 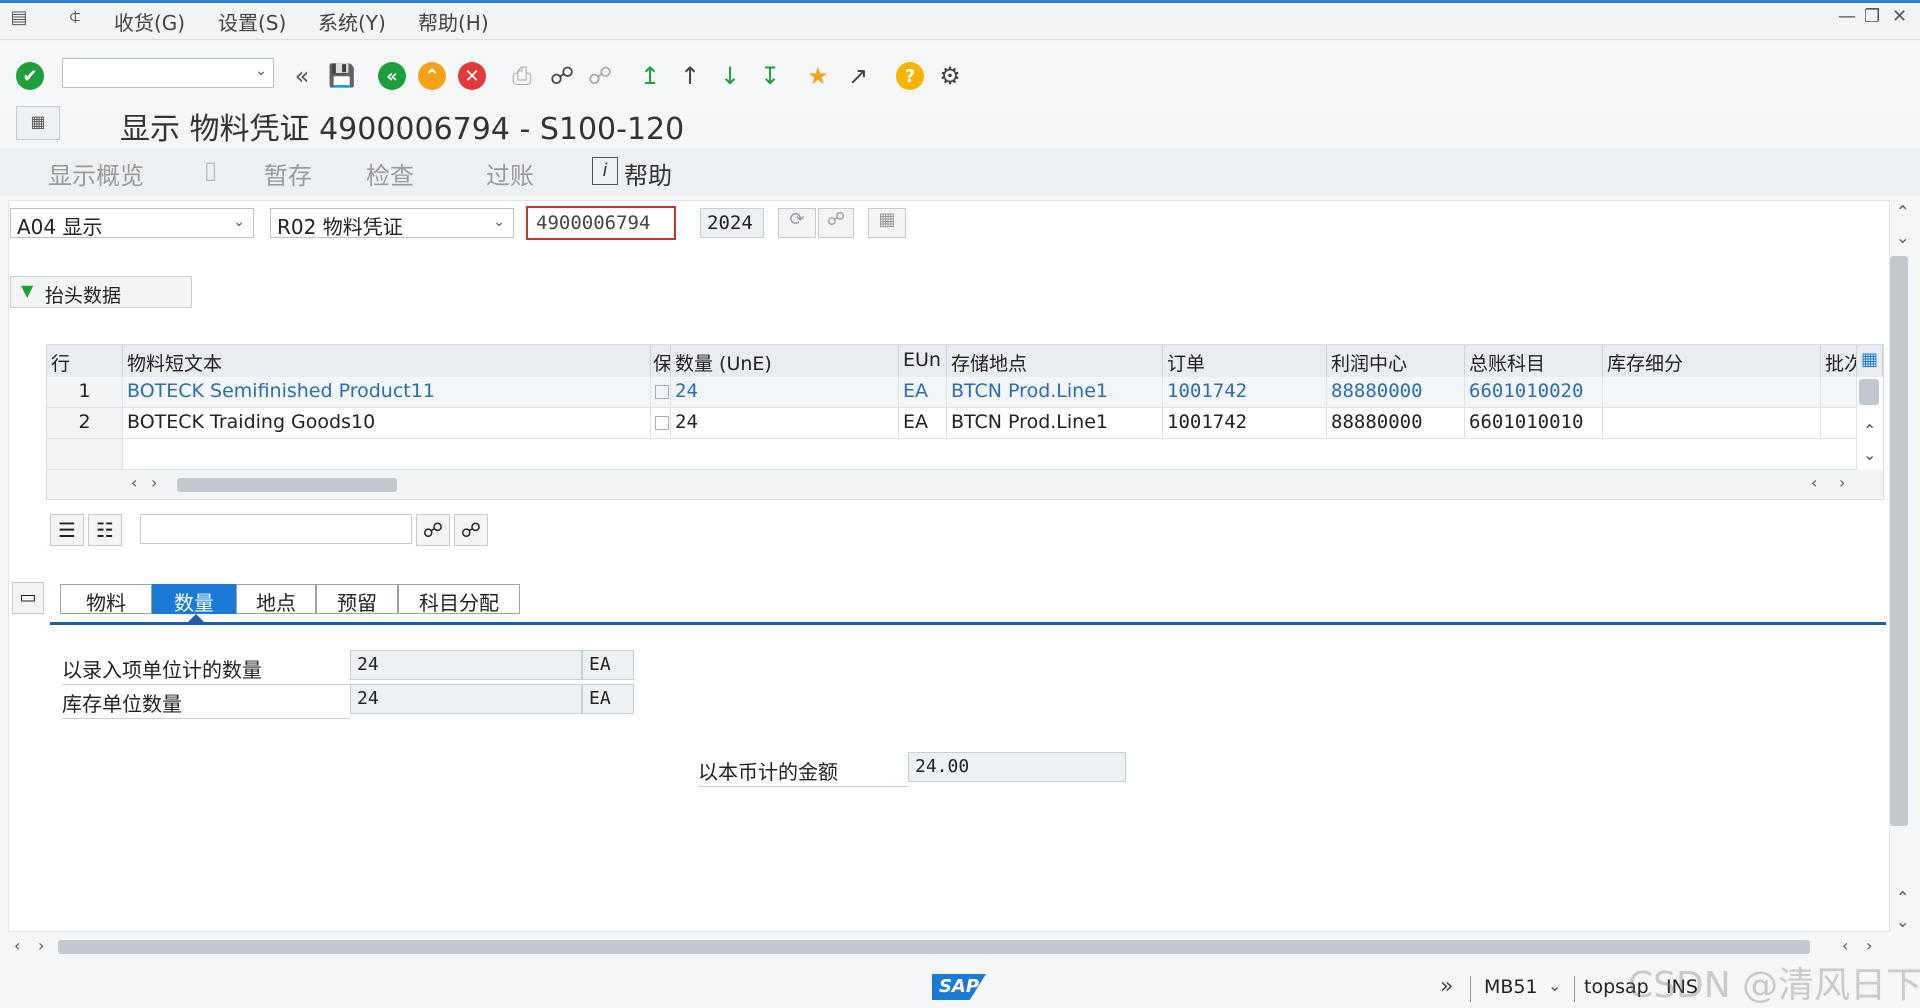 What do you see at coordinates (459, 599) in the screenshot?
I see `tab-account-assignment: 科目分配` at bounding box center [459, 599].